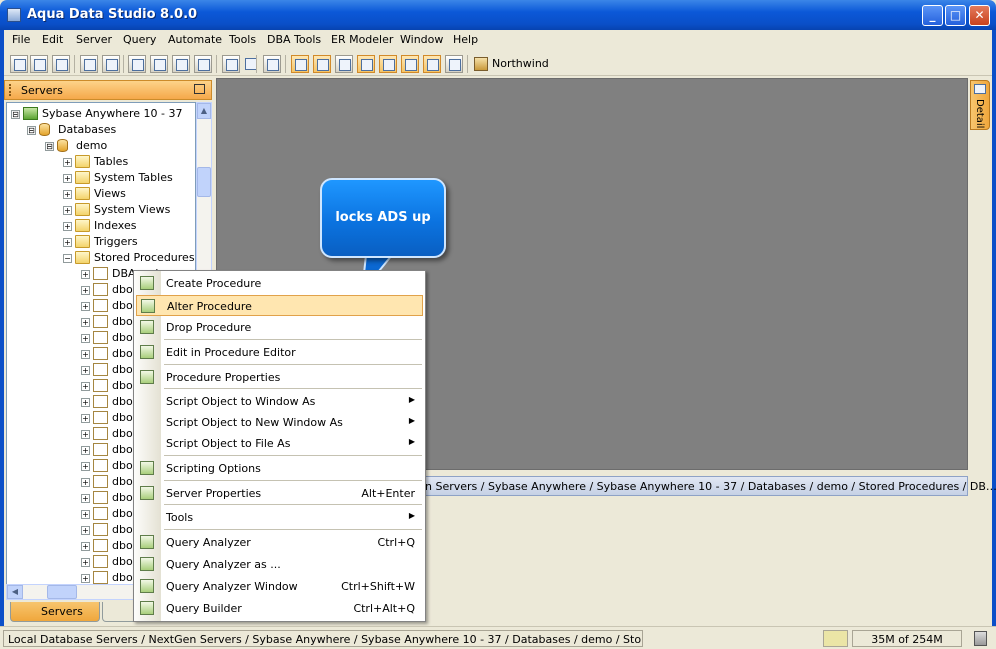  Describe the element at coordinates (279, 401) in the screenshot. I see `menu-item-script-object-to-window-as: Script Object to Window As ▶` at that location.